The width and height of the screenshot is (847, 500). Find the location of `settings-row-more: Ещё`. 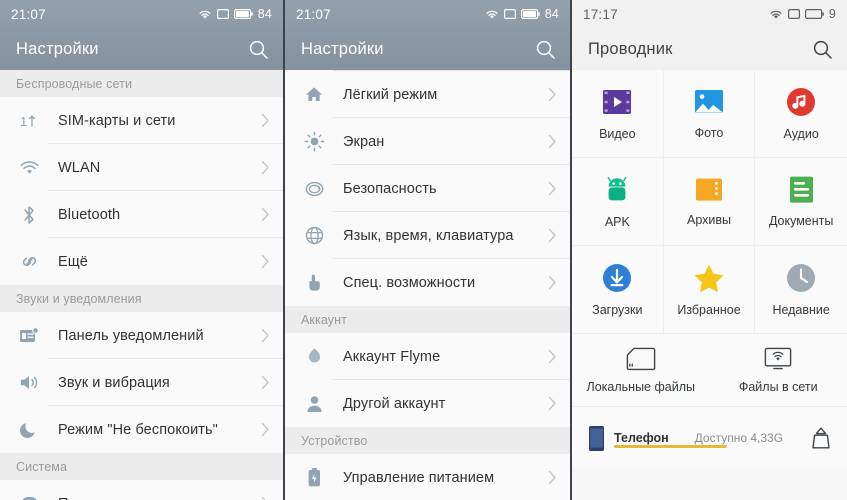

settings-row-more: Ещё is located at coordinates (141, 261).